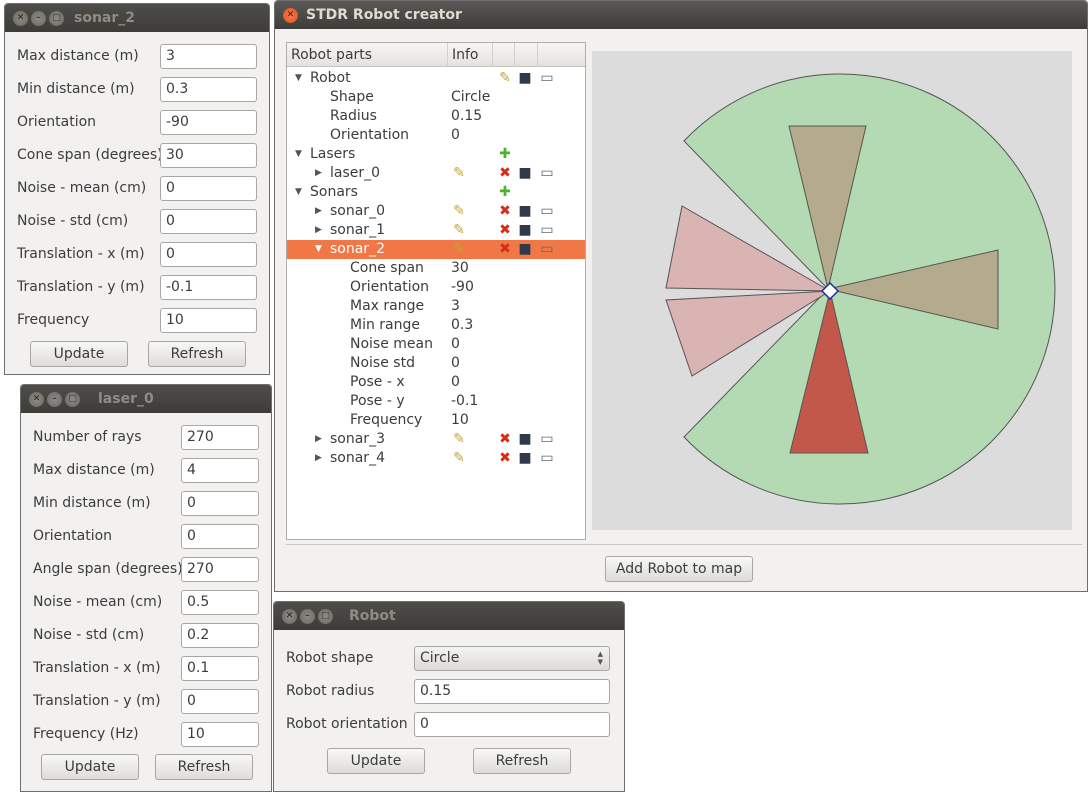 The image size is (1088, 796). What do you see at coordinates (436, 211) in the screenshot?
I see `tree-row: ▶ sonar_0 ✎ ✖ ■ ▭` at bounding box center [436, 211].